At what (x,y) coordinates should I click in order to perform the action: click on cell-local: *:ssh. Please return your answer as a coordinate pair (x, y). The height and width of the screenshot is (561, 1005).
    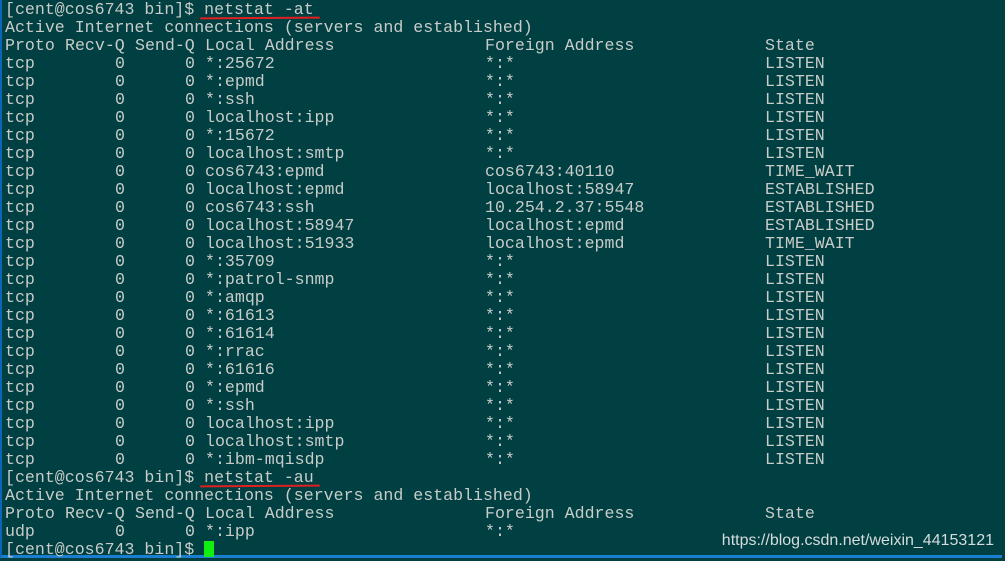
    Looking at the image, I should click on (230, 99).